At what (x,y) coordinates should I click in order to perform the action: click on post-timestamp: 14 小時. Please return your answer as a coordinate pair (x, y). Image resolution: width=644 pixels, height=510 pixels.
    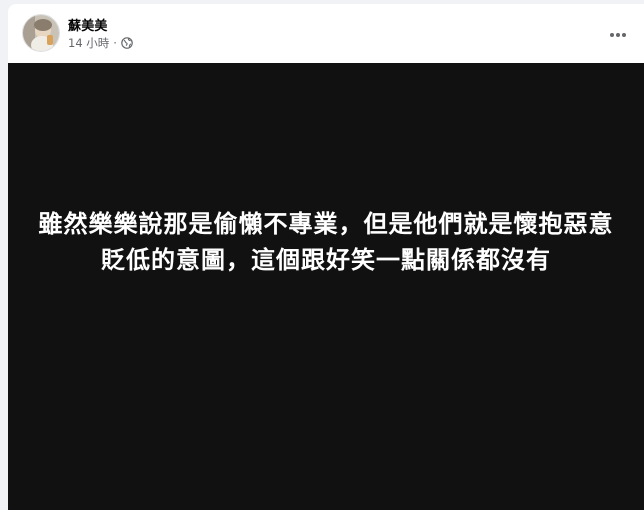
    Looking at the image, I should click on (88, 43).